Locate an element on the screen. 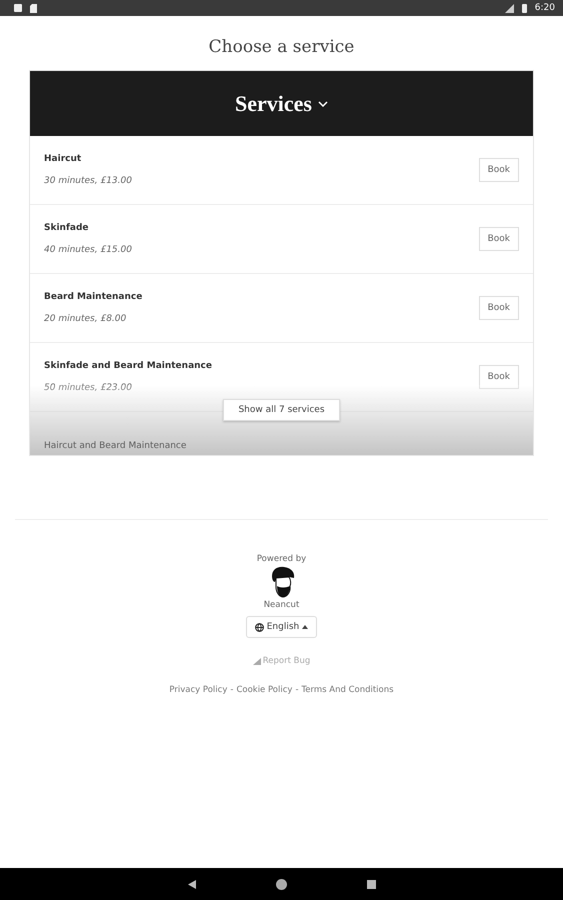  brand-name: Neancut is located at coordinates (282, 605).